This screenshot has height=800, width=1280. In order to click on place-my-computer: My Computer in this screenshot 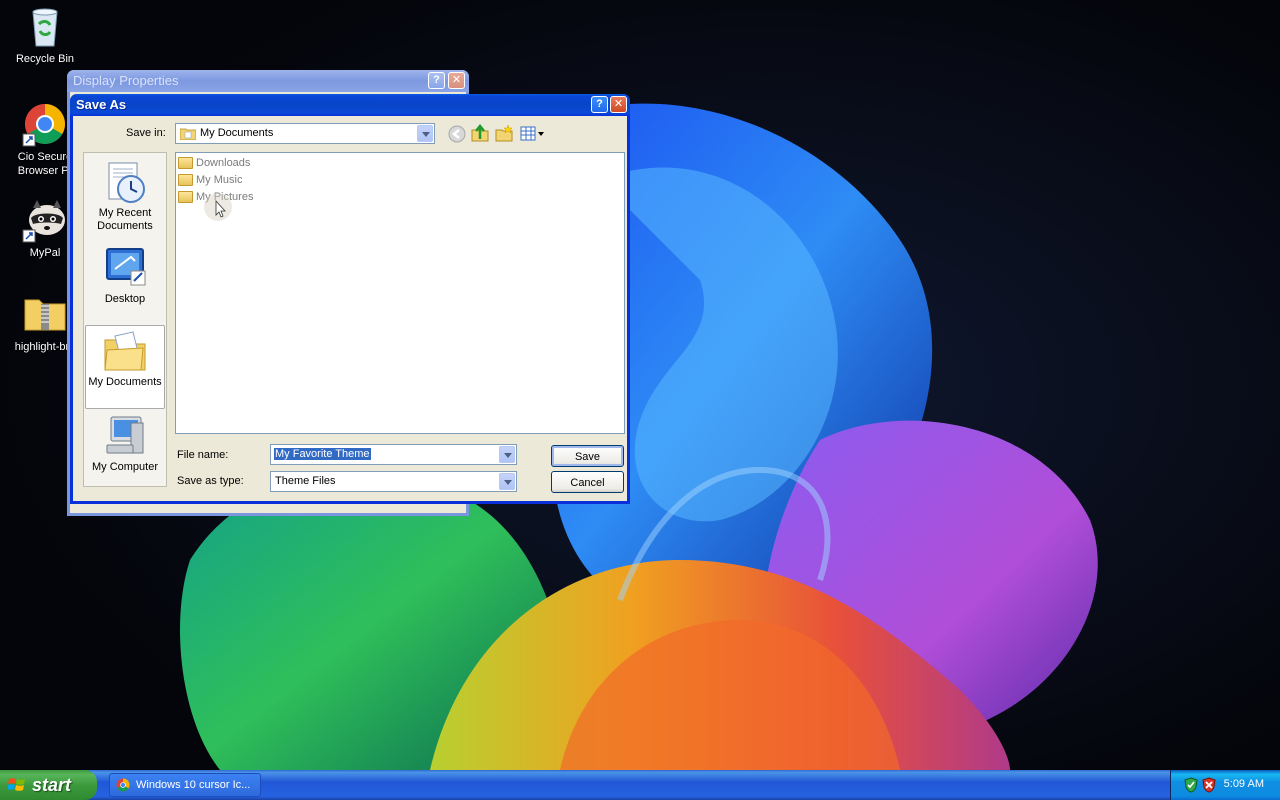, I will do `click(125, 453)`.